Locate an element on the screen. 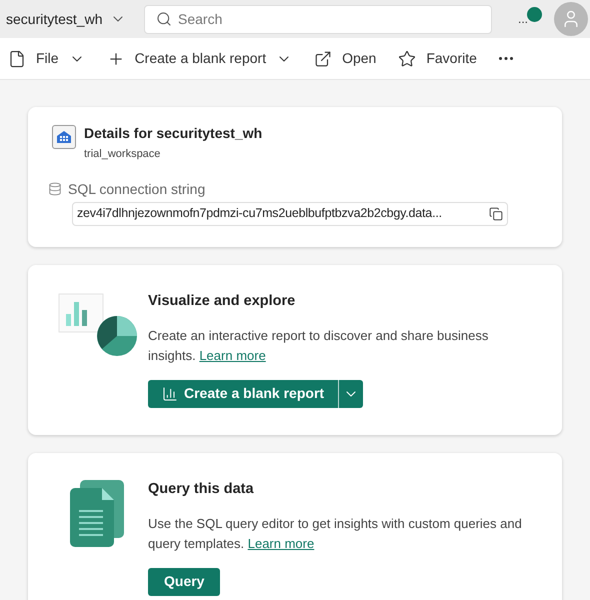  star-icon is located at coordinates (407, 59).